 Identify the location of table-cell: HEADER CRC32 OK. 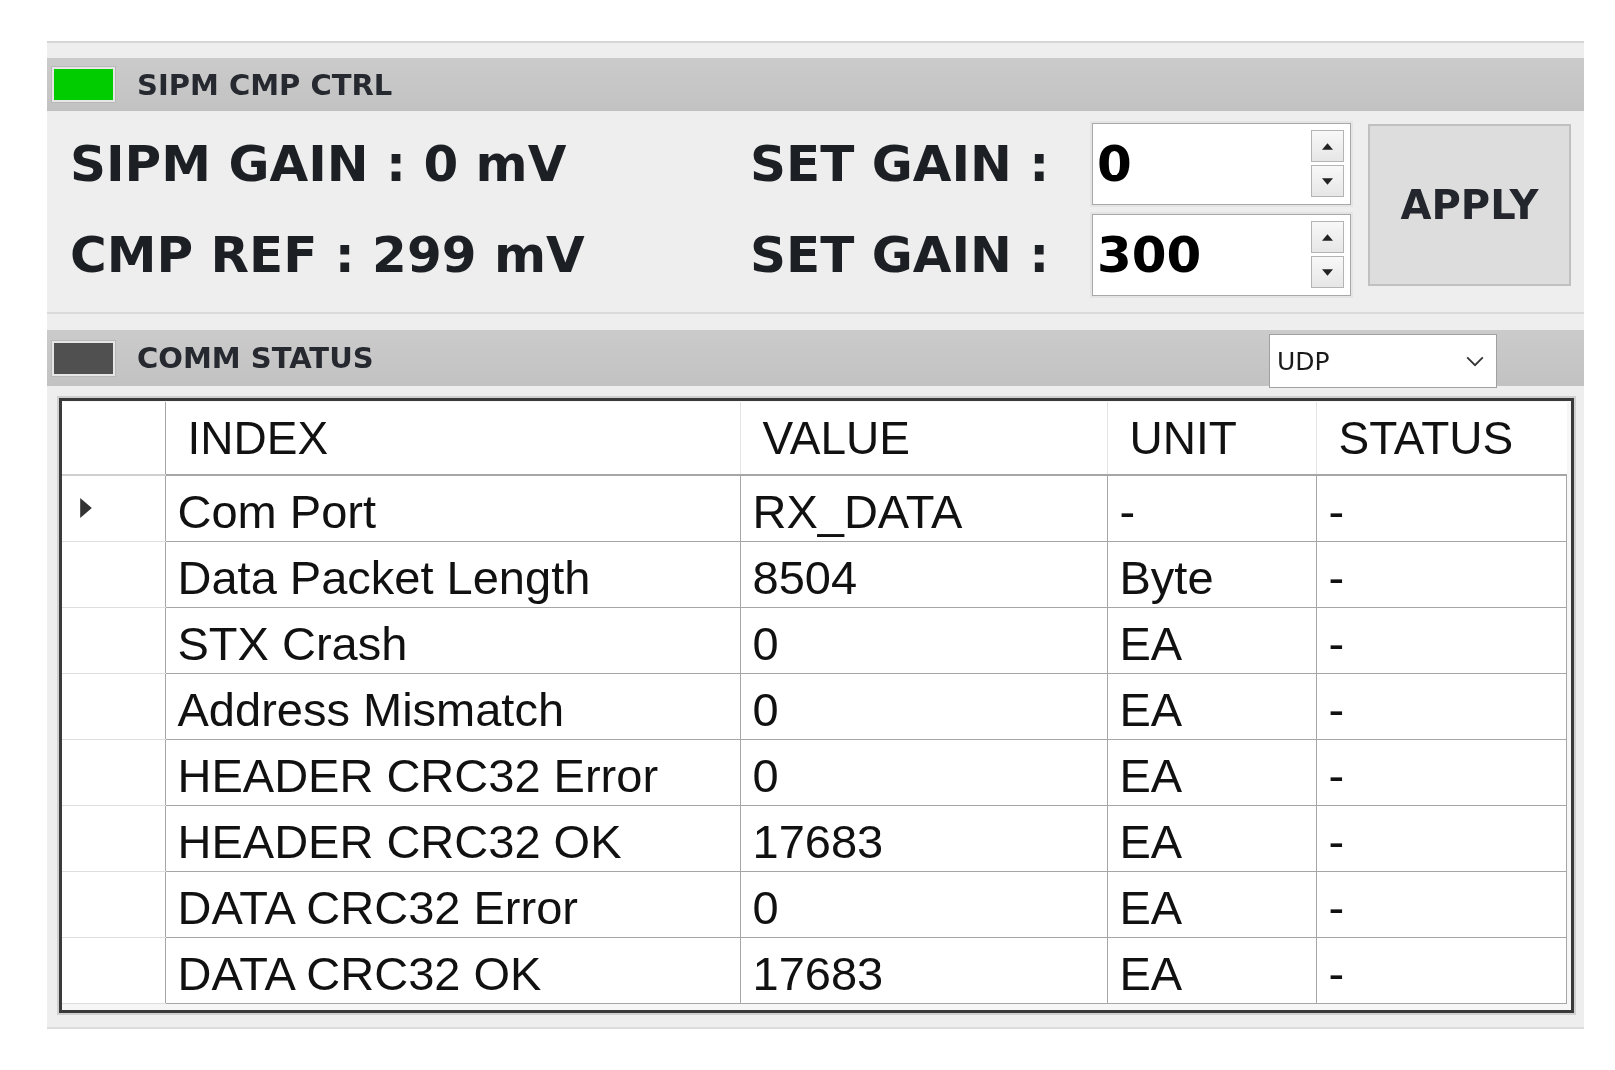
(452, 838).